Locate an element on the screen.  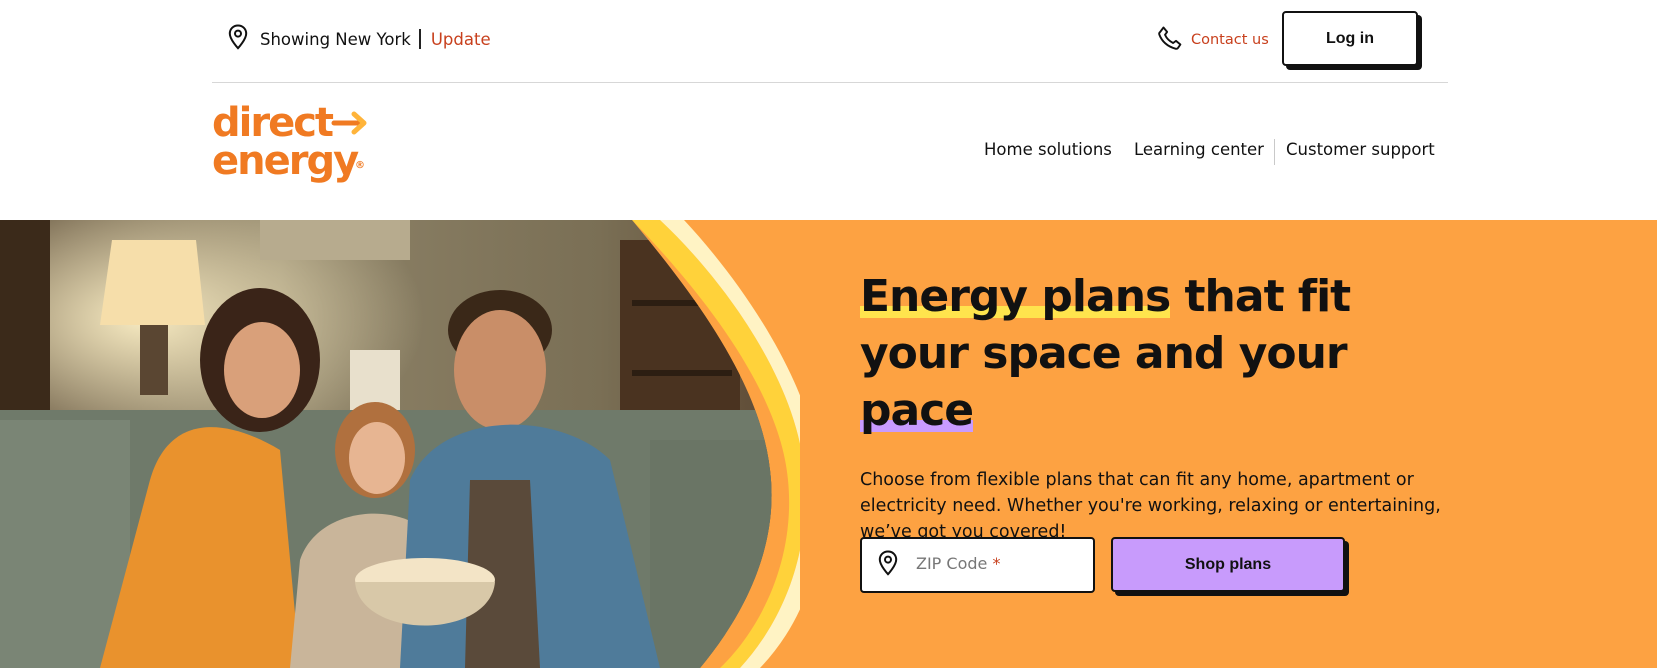
logo-registered-mark: ® is located at coordinates (360, 165).